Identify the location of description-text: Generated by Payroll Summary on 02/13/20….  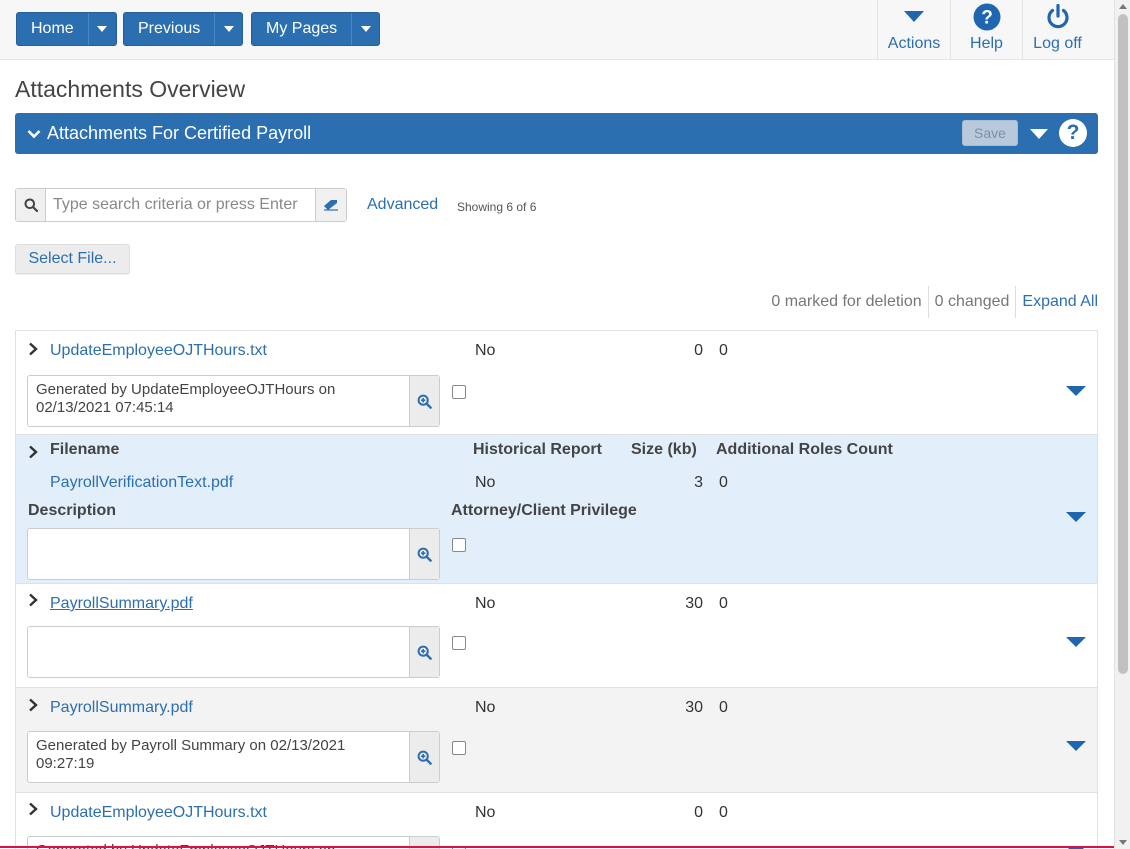
(218, 757).